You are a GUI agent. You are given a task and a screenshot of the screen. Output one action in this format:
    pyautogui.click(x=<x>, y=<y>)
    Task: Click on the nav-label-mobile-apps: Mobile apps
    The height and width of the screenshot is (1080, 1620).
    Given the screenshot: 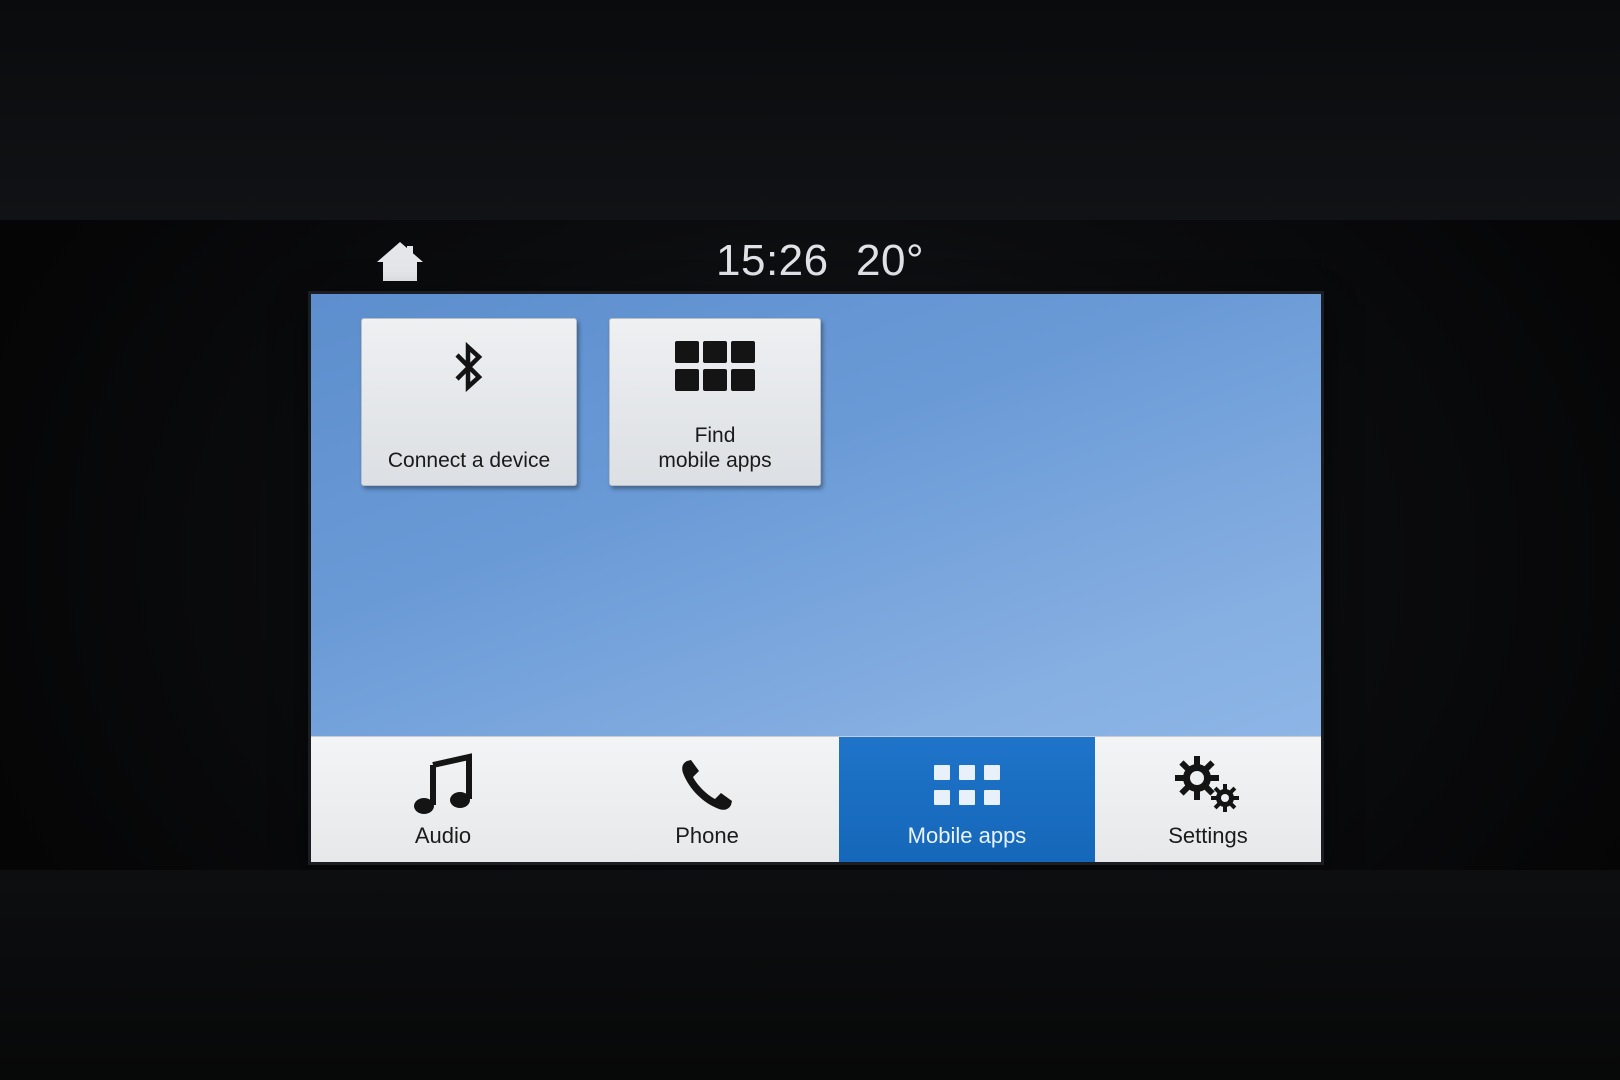 What is the action you would take?
    pyautogui.click(x=967, y=835)
    